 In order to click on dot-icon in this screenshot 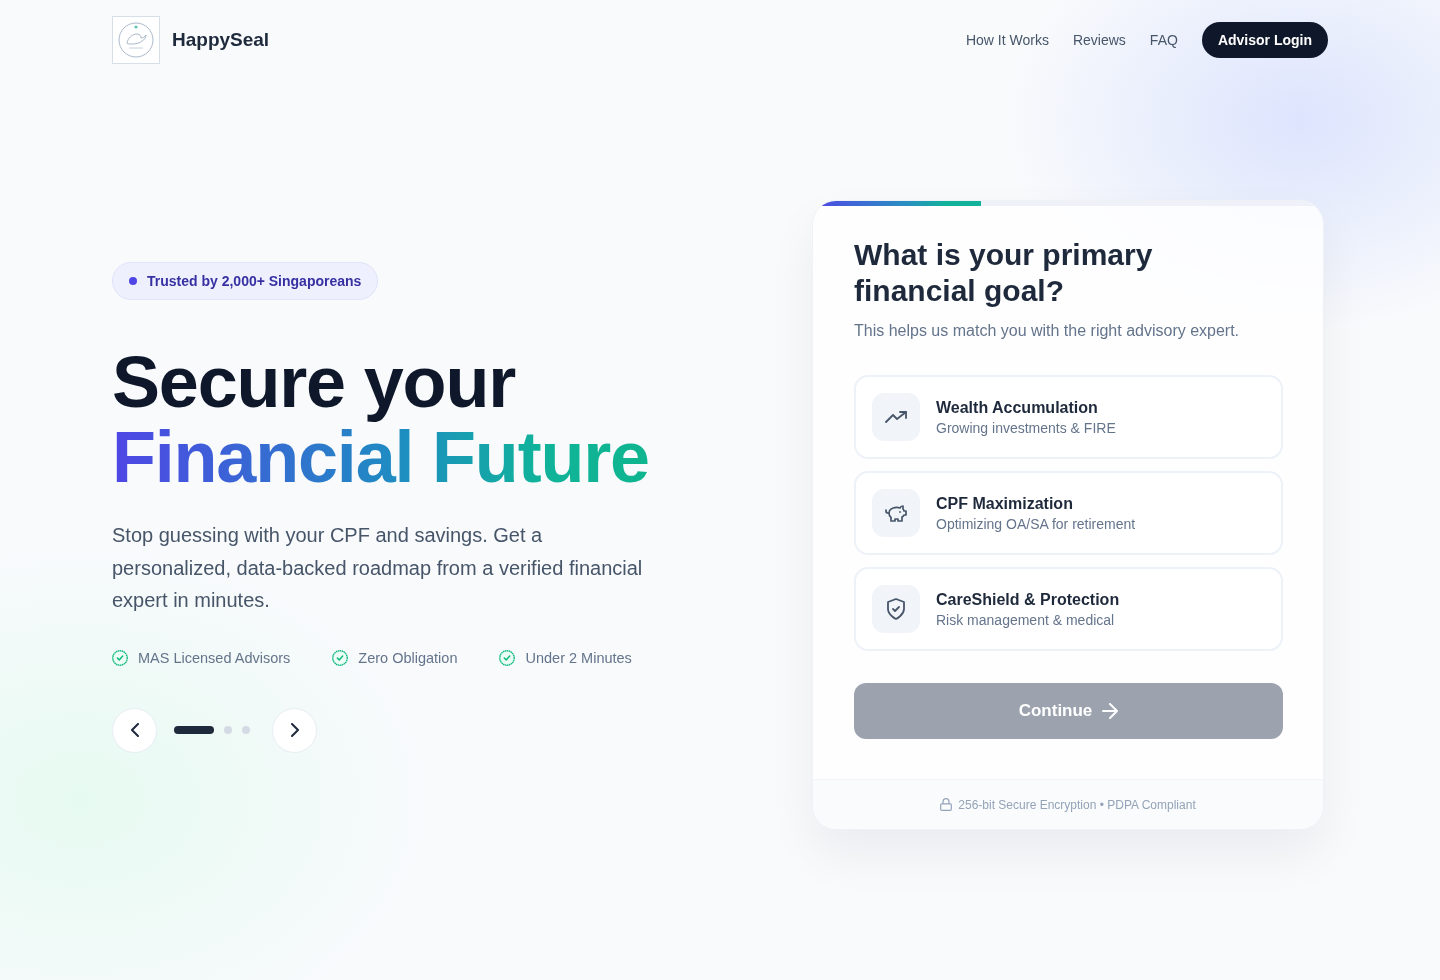, I will do `click(133, 281)`.